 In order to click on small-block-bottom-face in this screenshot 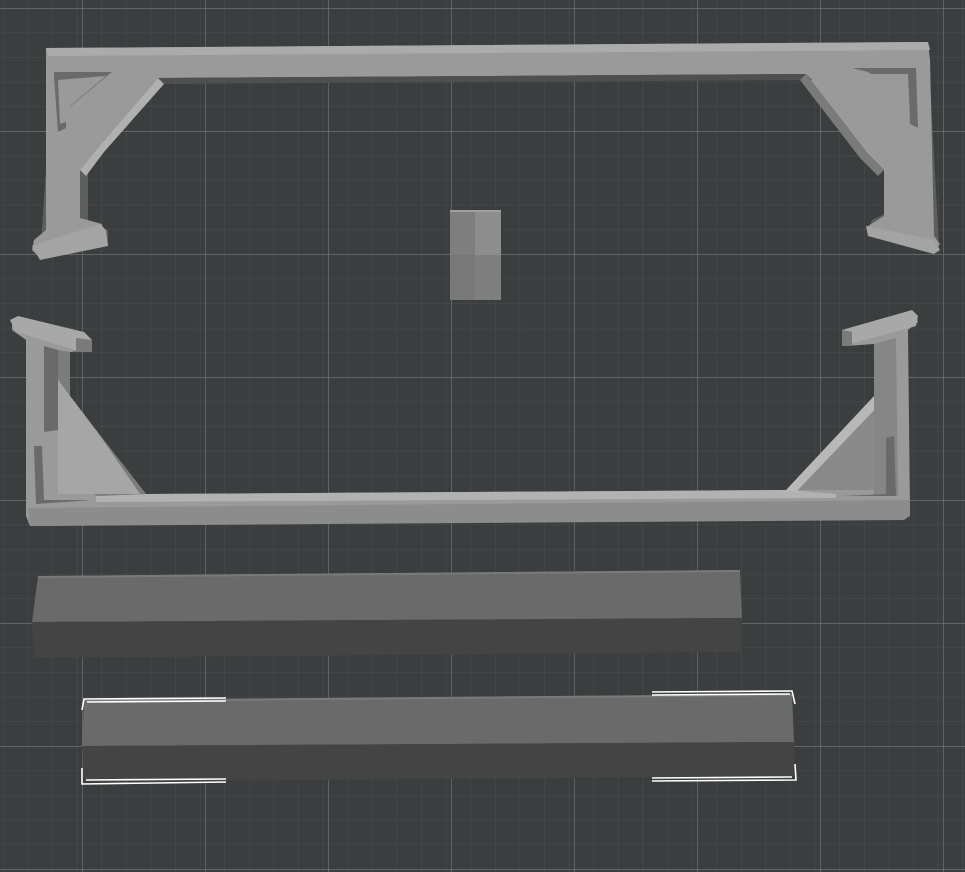, I will do `click(475, 277)`.